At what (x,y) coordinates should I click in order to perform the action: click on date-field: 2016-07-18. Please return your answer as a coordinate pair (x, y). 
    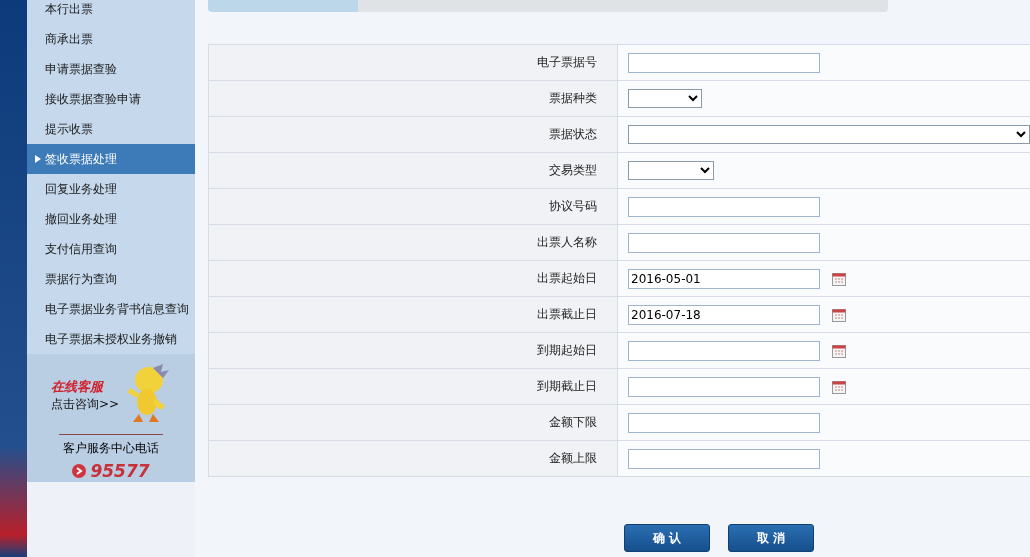
    Looking at the image, I should click on (724, 314).